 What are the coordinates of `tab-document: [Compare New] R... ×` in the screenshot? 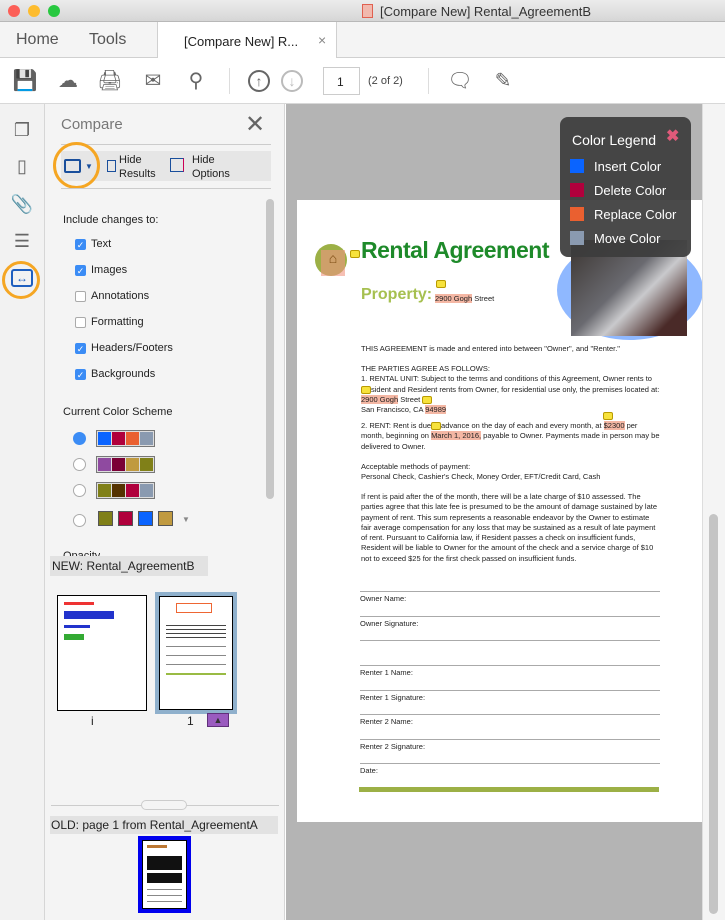 It's located at (247, 40).